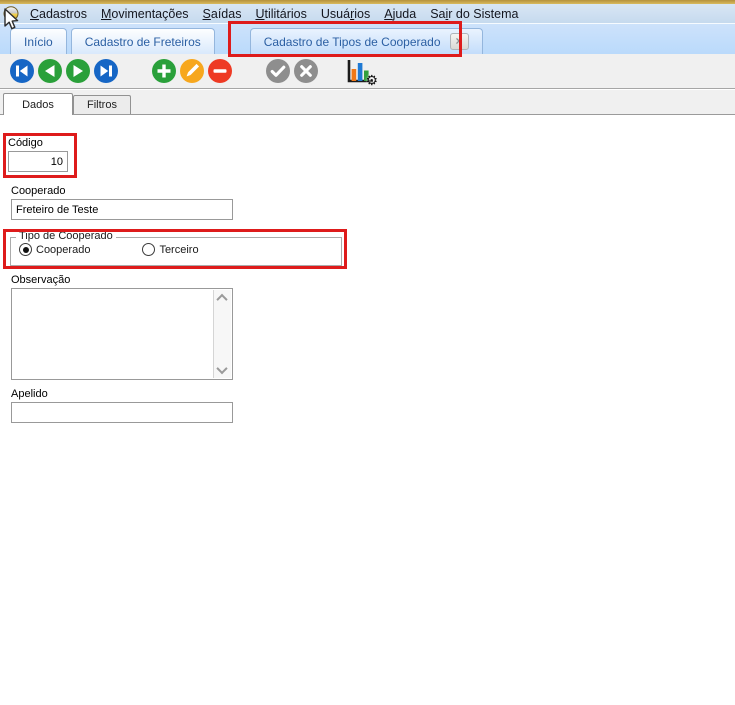 This screenshot has height=705, width=735. Describe the element at coordinates (222, 334) in the screenshot. I see `vertical-scrollbar` at that location.